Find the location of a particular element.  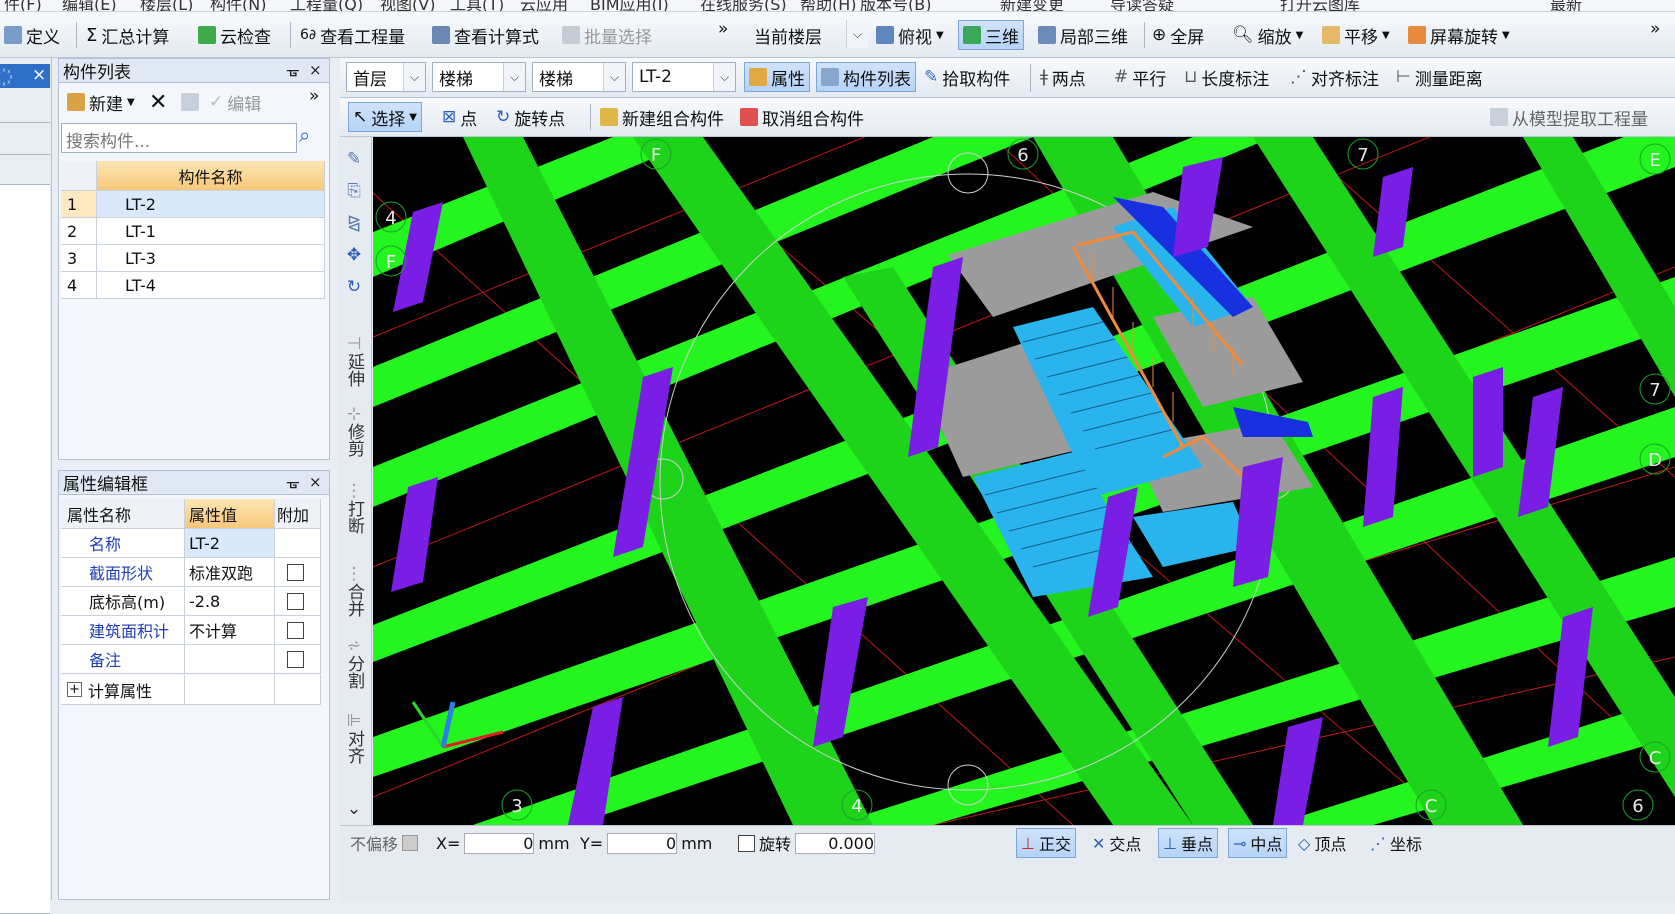

table-row: LT-3 is located at coordinates (211, 258).